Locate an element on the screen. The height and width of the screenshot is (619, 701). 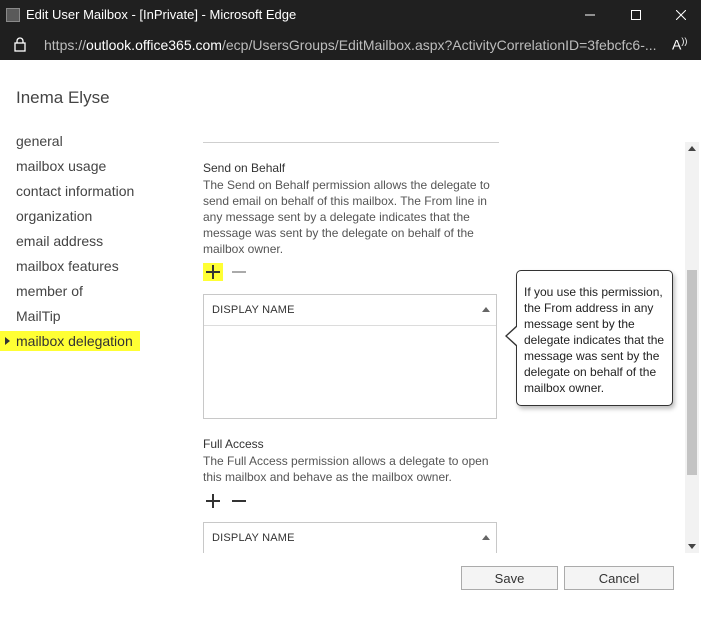
full-access-remove-button is located at coordinates (239, 501).